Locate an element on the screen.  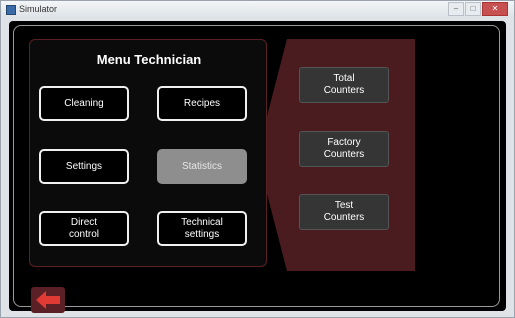
maximize-button: □ is located at coordinates (473, 9).